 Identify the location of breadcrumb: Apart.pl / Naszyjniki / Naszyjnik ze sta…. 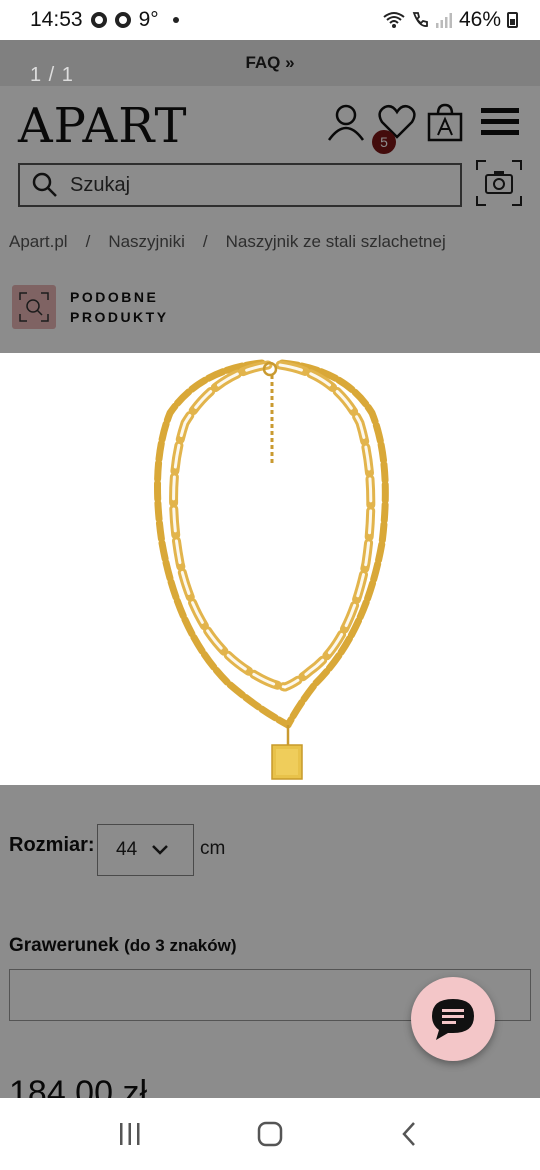
(227, 242).